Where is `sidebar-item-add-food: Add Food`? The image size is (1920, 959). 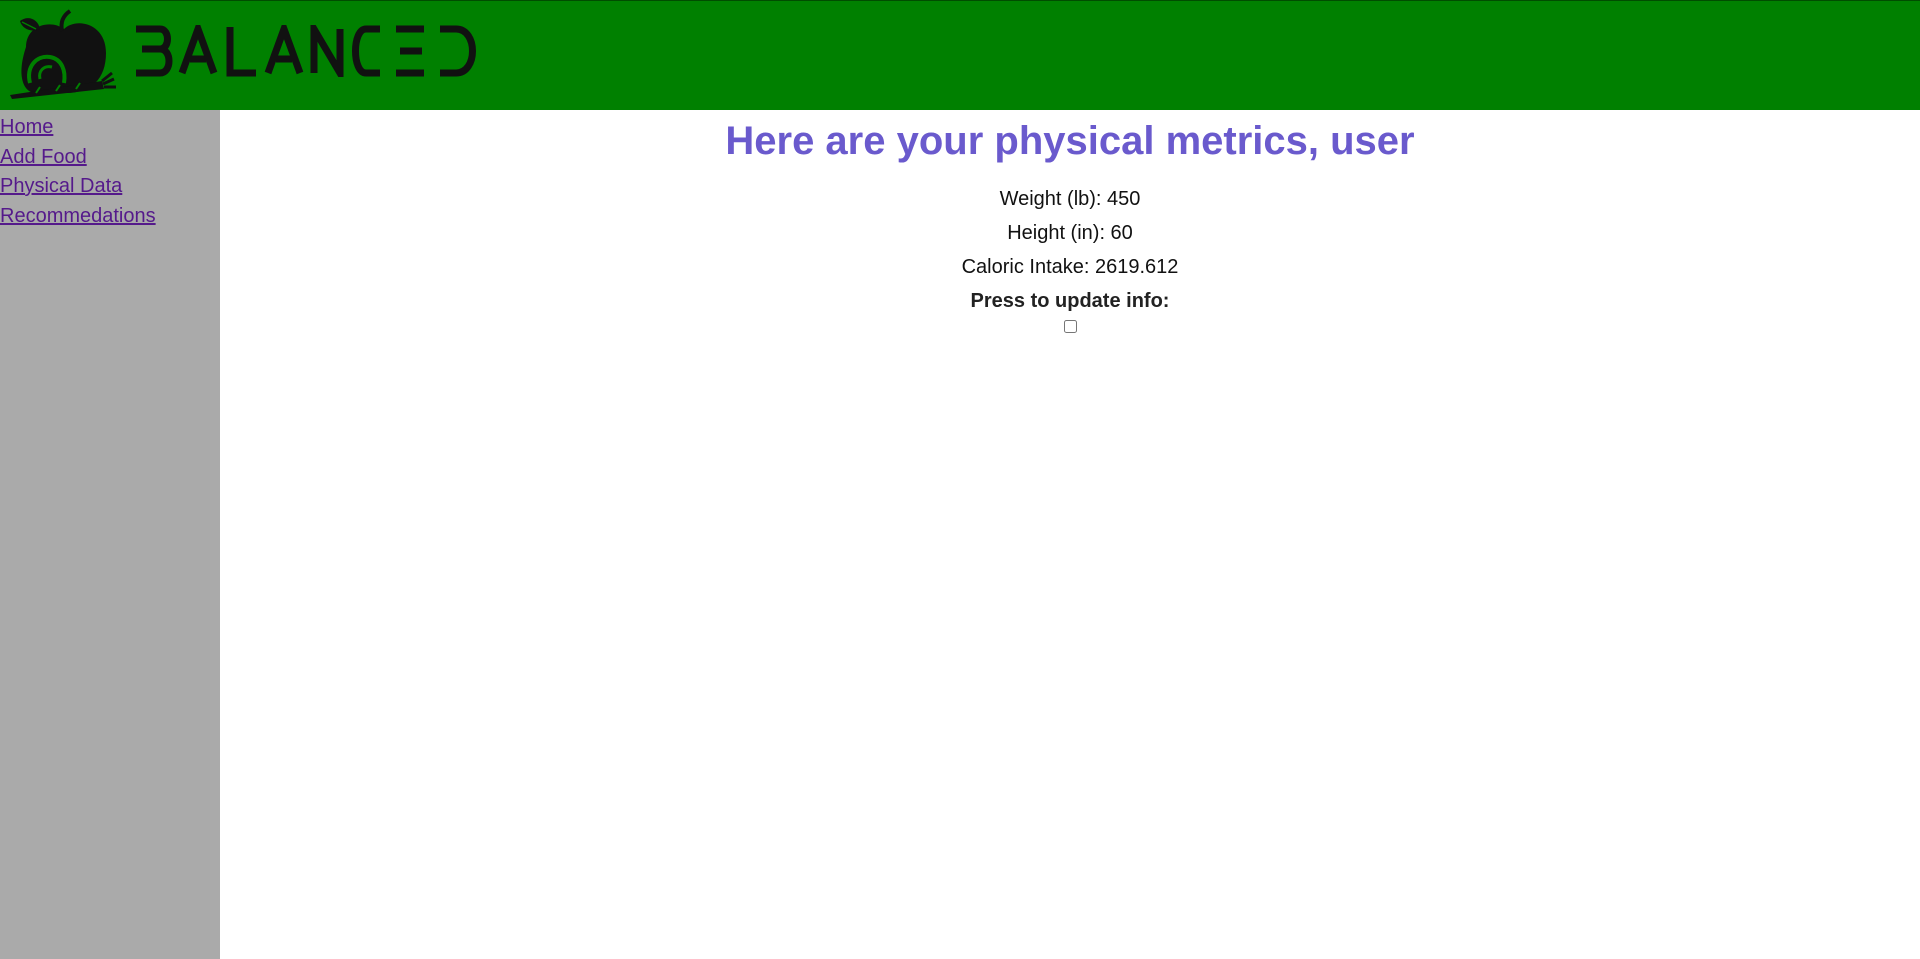 sidebar-item-add-food: Add Food is located at coordinates (110, 158).